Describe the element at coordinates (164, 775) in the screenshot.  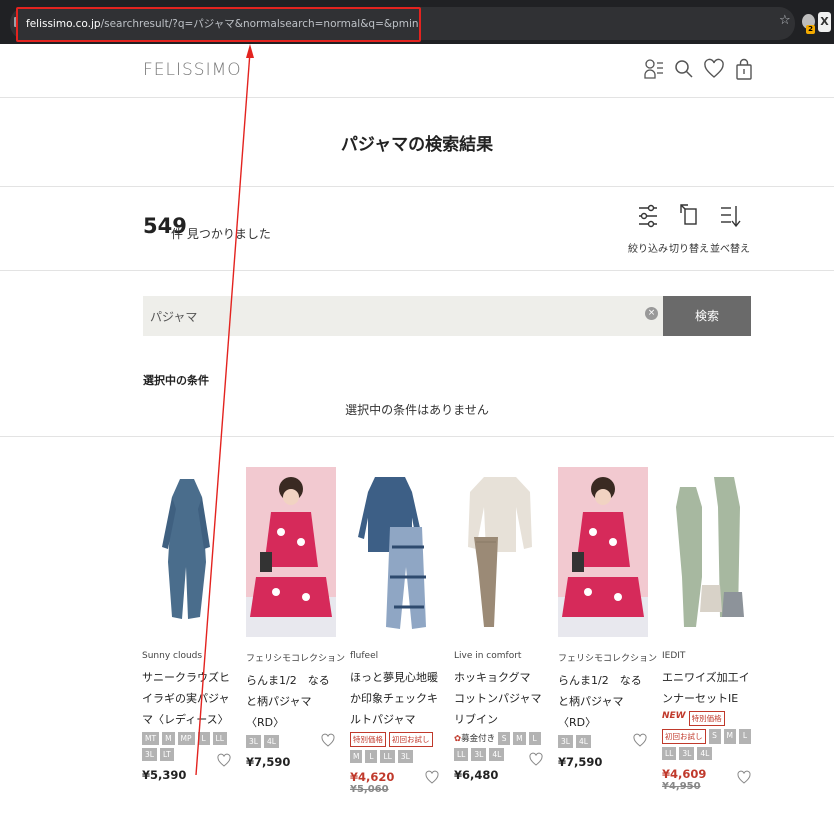
I see `product-price: ¥5,390` at that location.